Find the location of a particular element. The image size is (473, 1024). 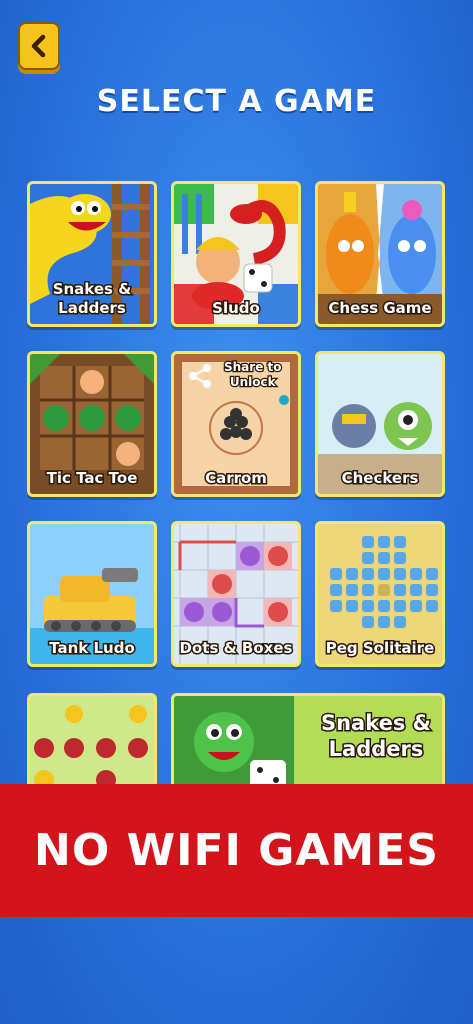

game-label: Peg Solitaire is located at coordinates (380, 648).